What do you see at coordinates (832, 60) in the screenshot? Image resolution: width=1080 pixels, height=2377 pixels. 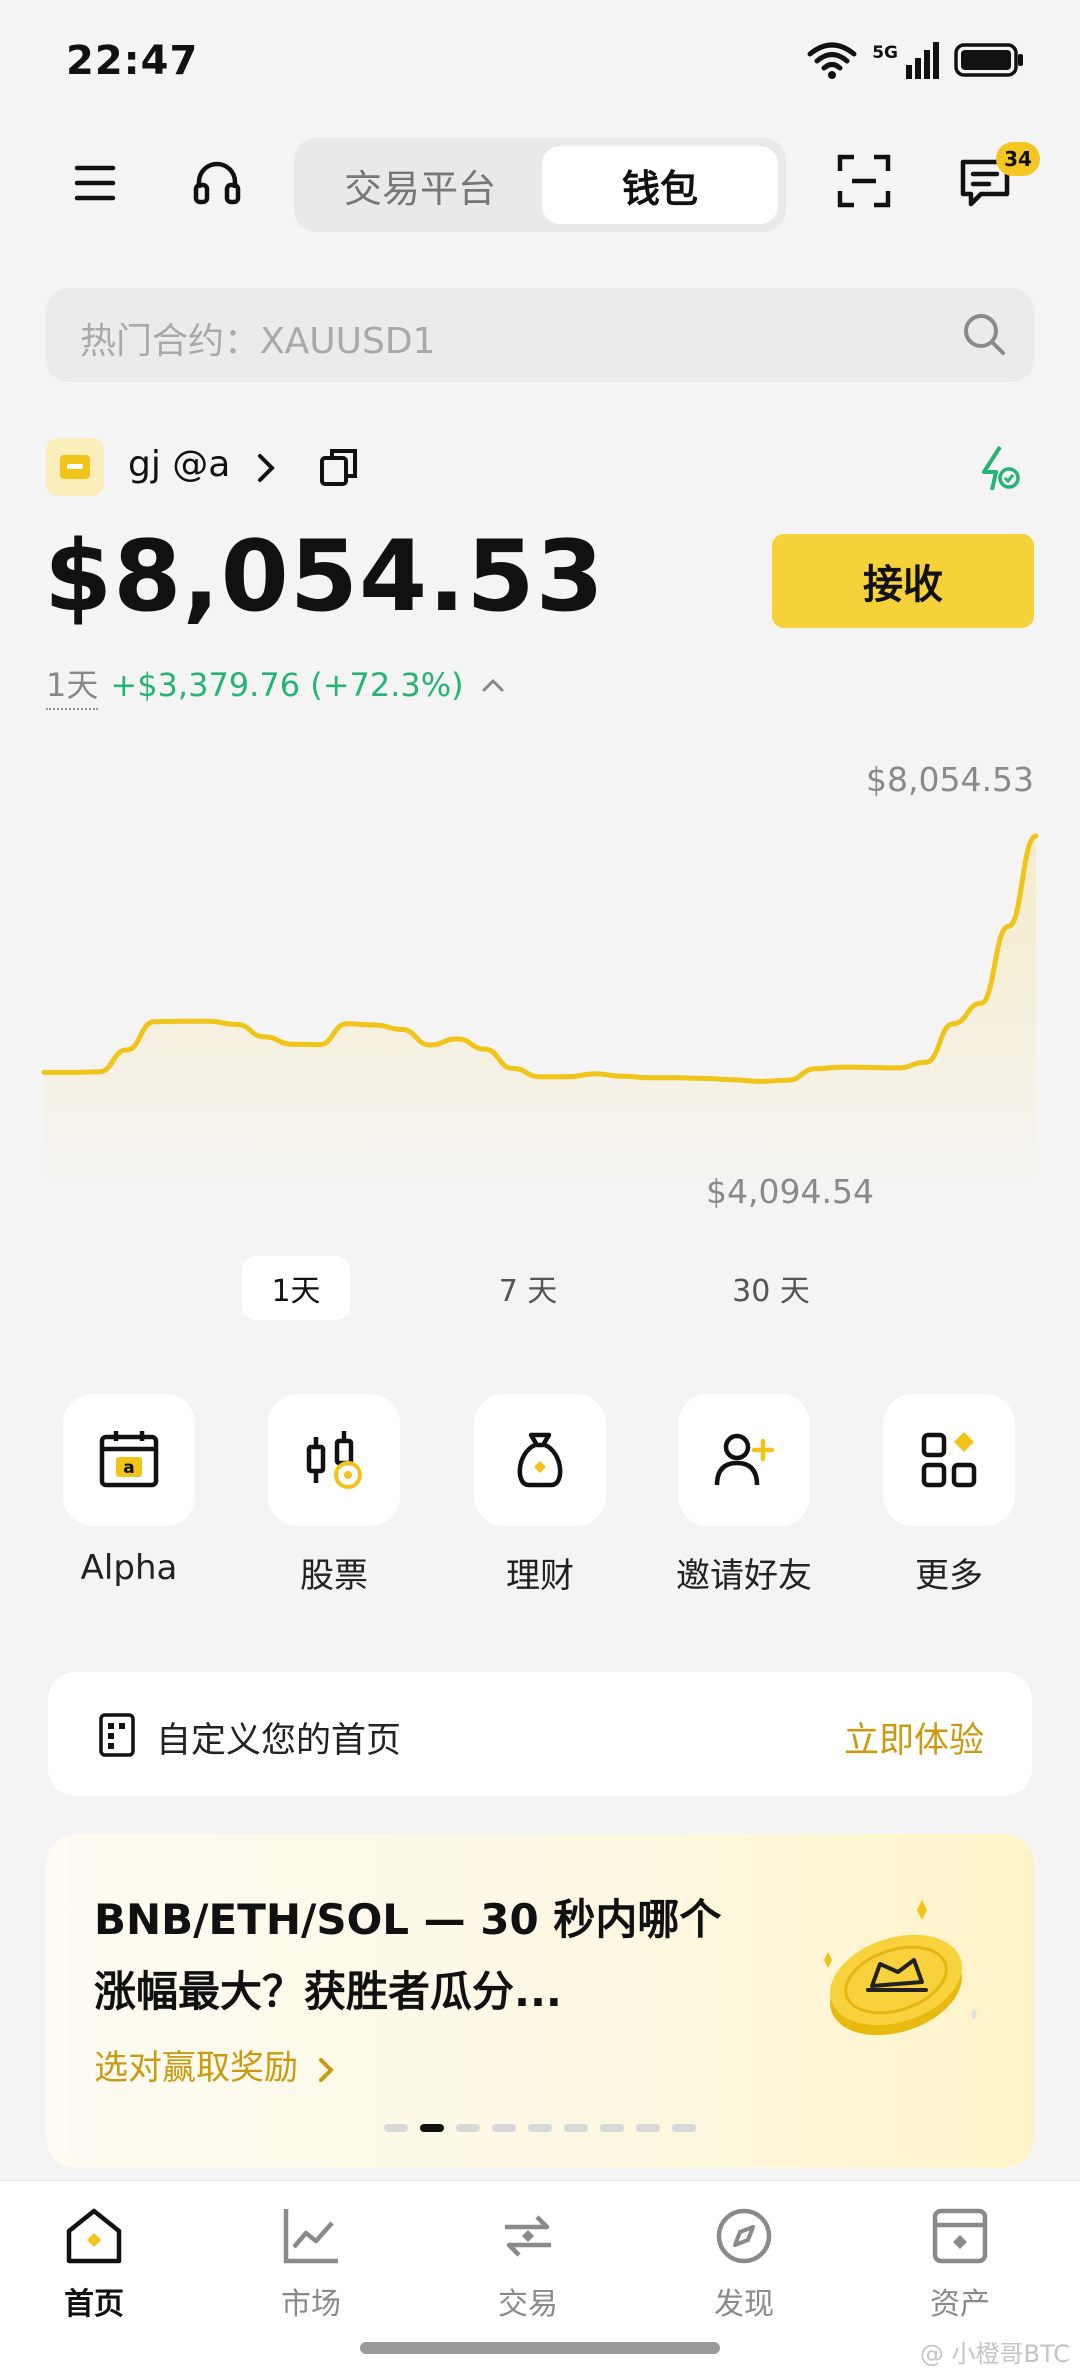 I see `wifi-icon` at bounding box center [832, 60].